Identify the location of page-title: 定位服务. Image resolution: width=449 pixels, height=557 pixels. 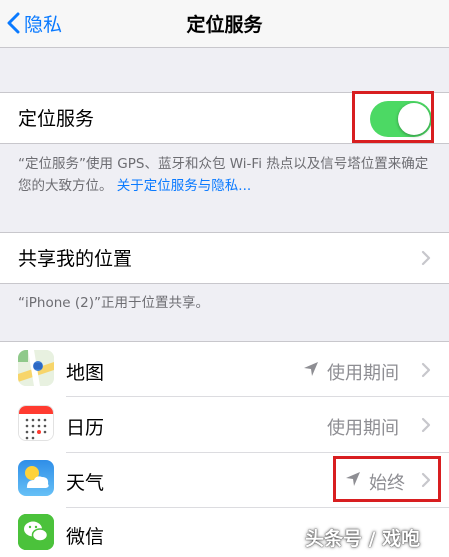
(224, 25).